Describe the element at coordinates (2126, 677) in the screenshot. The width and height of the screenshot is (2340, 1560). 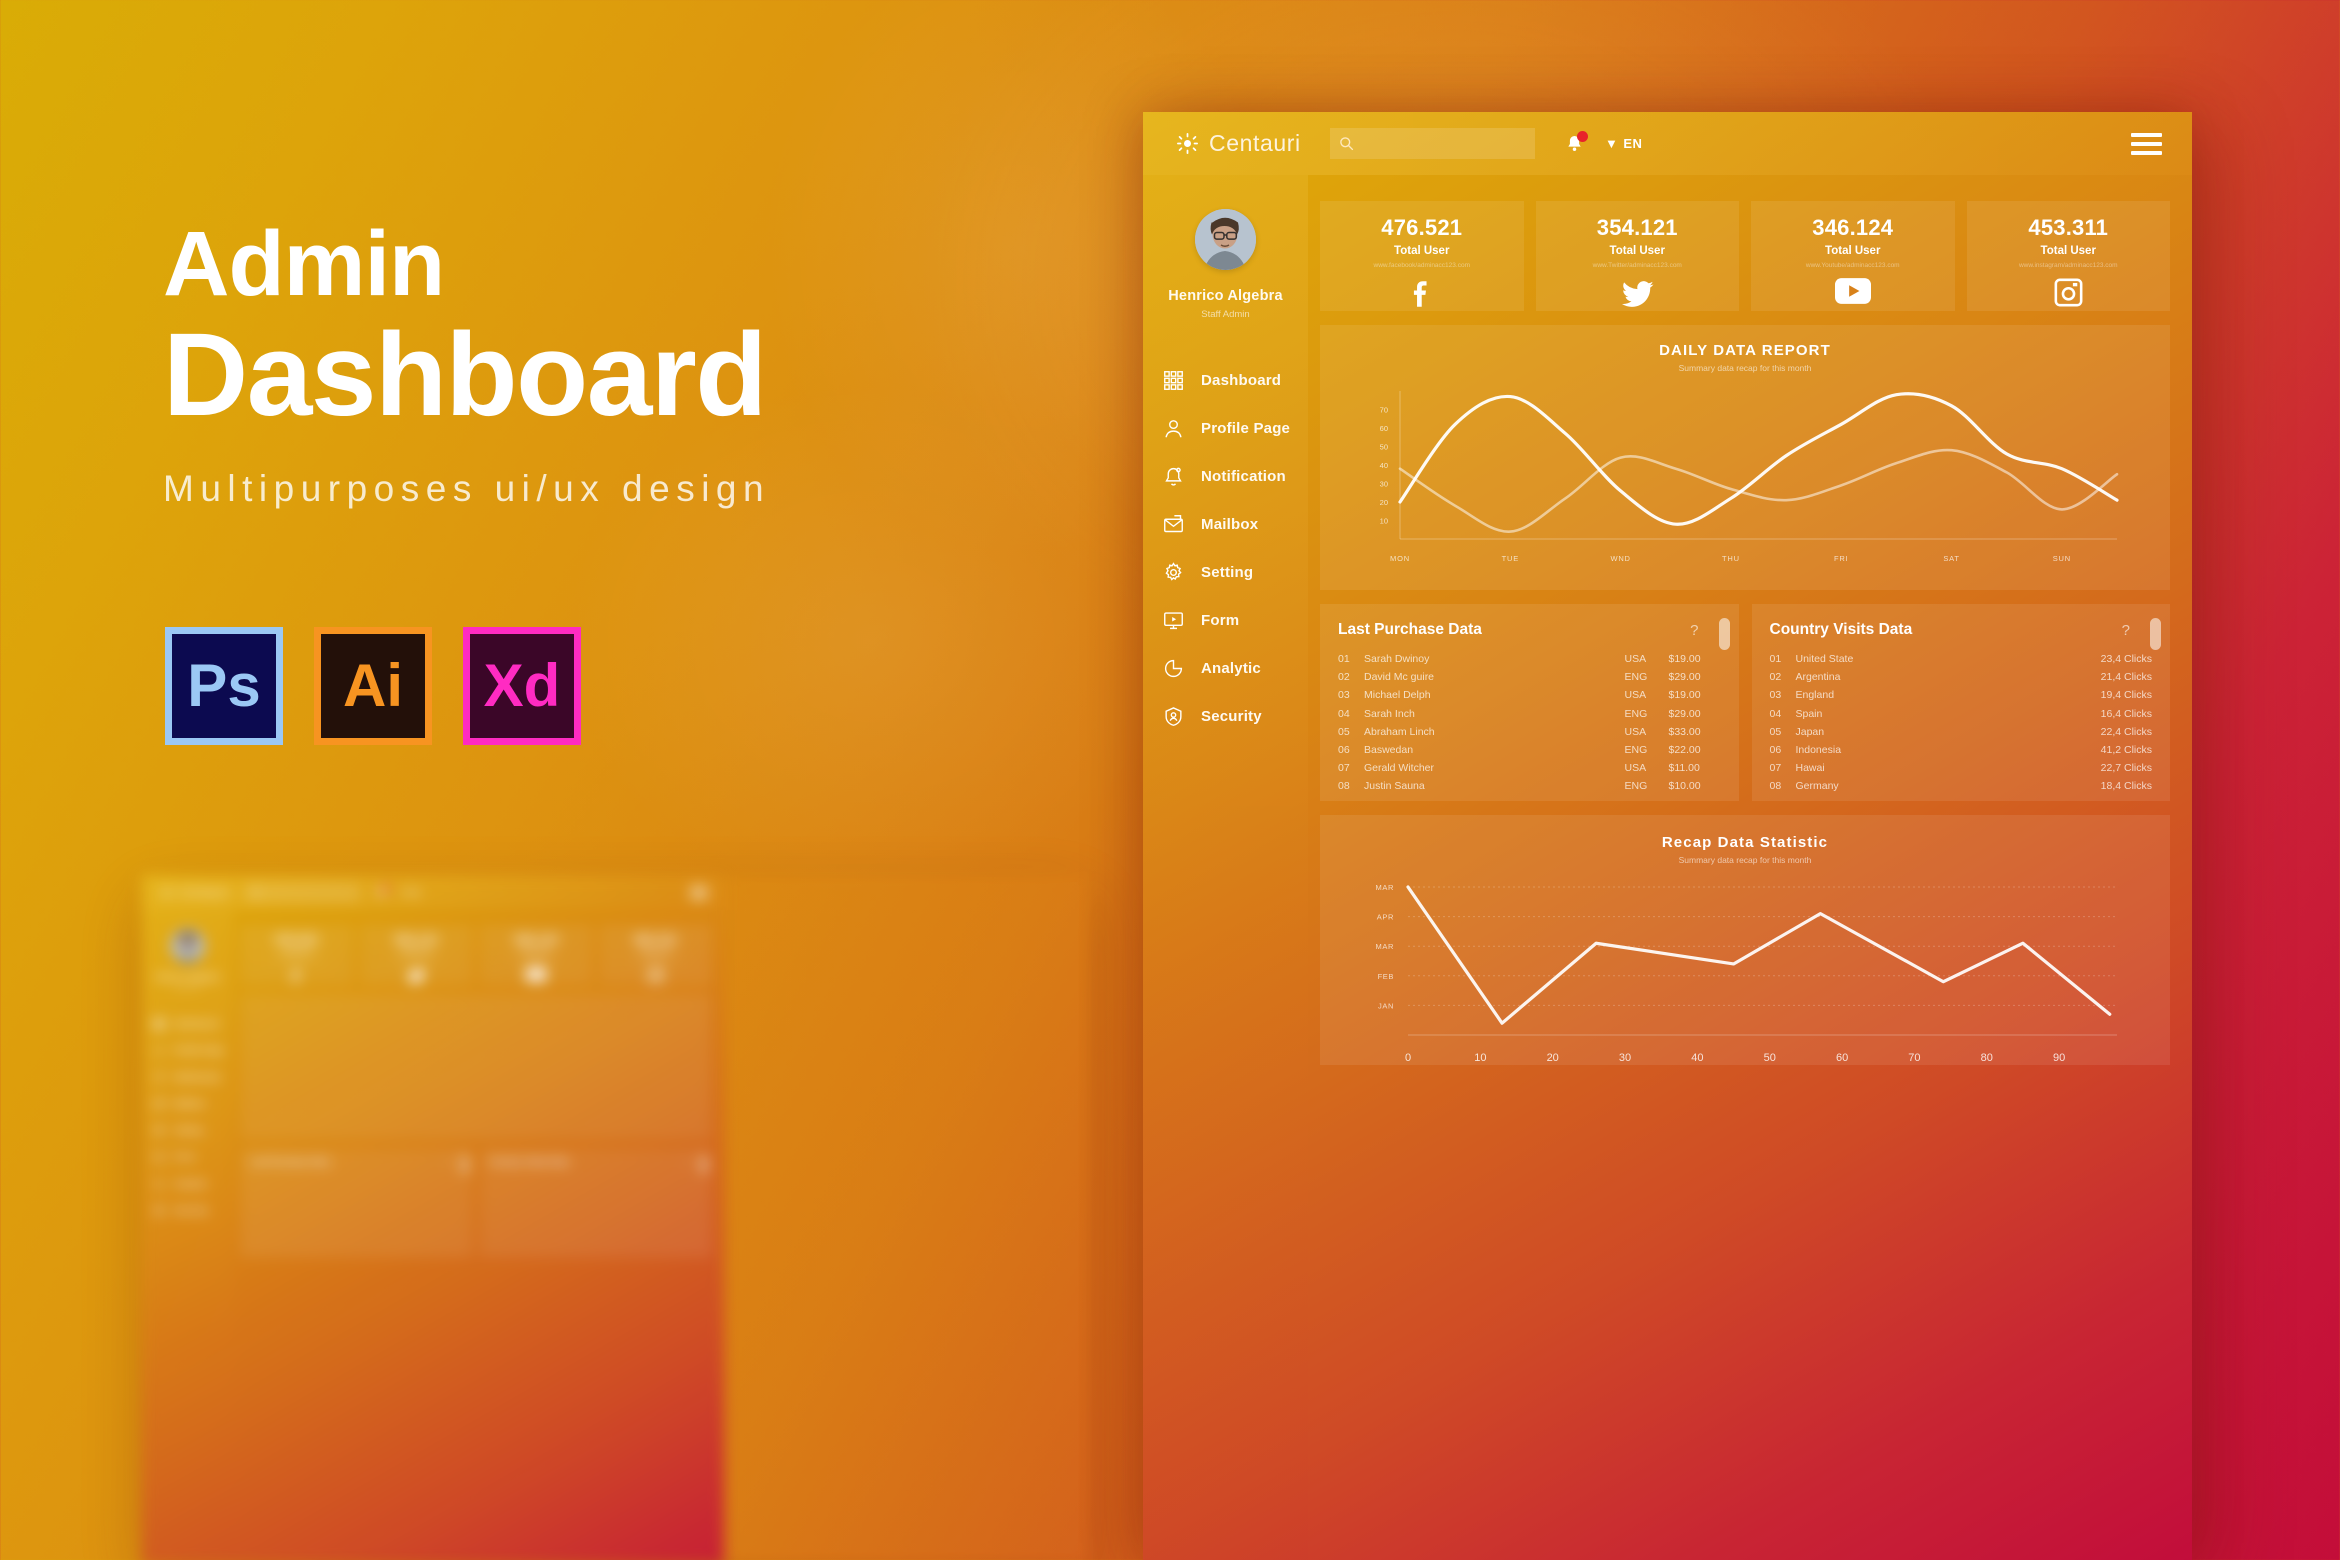
I see `row-clicks: 21,4 Clicks` at that location.